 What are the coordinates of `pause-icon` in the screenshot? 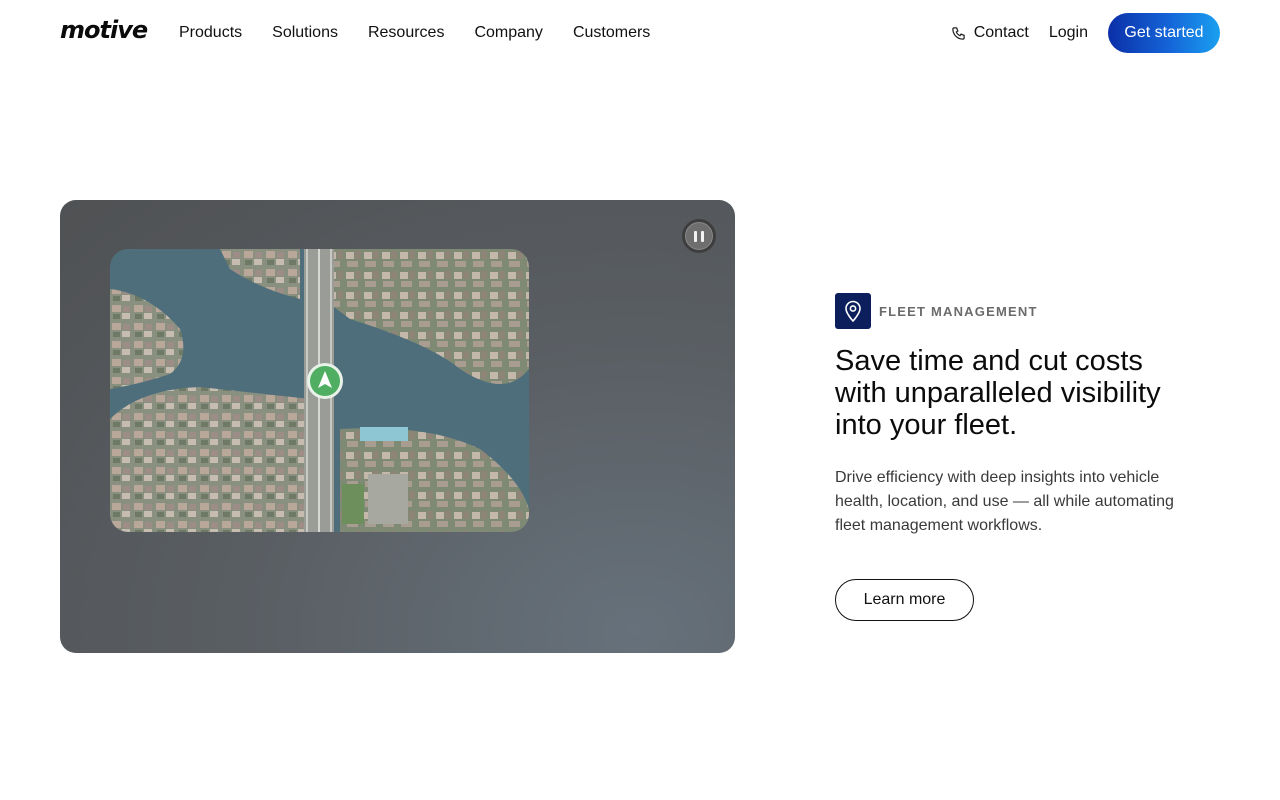 It's located at (695, 236).